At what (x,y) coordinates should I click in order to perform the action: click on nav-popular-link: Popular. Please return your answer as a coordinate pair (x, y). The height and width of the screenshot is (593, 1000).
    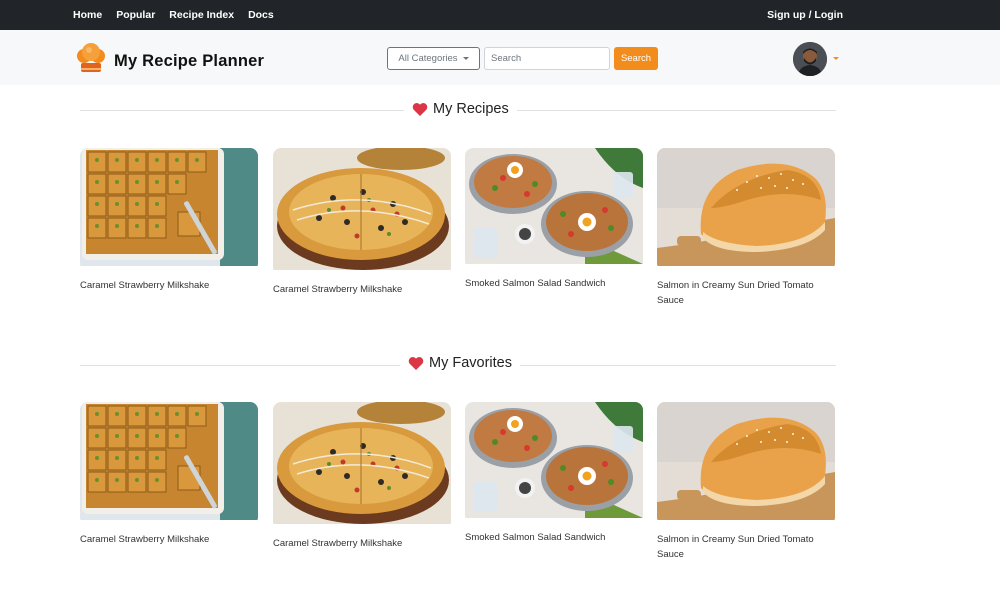
    Looking at the image, I should click on (135, 15).